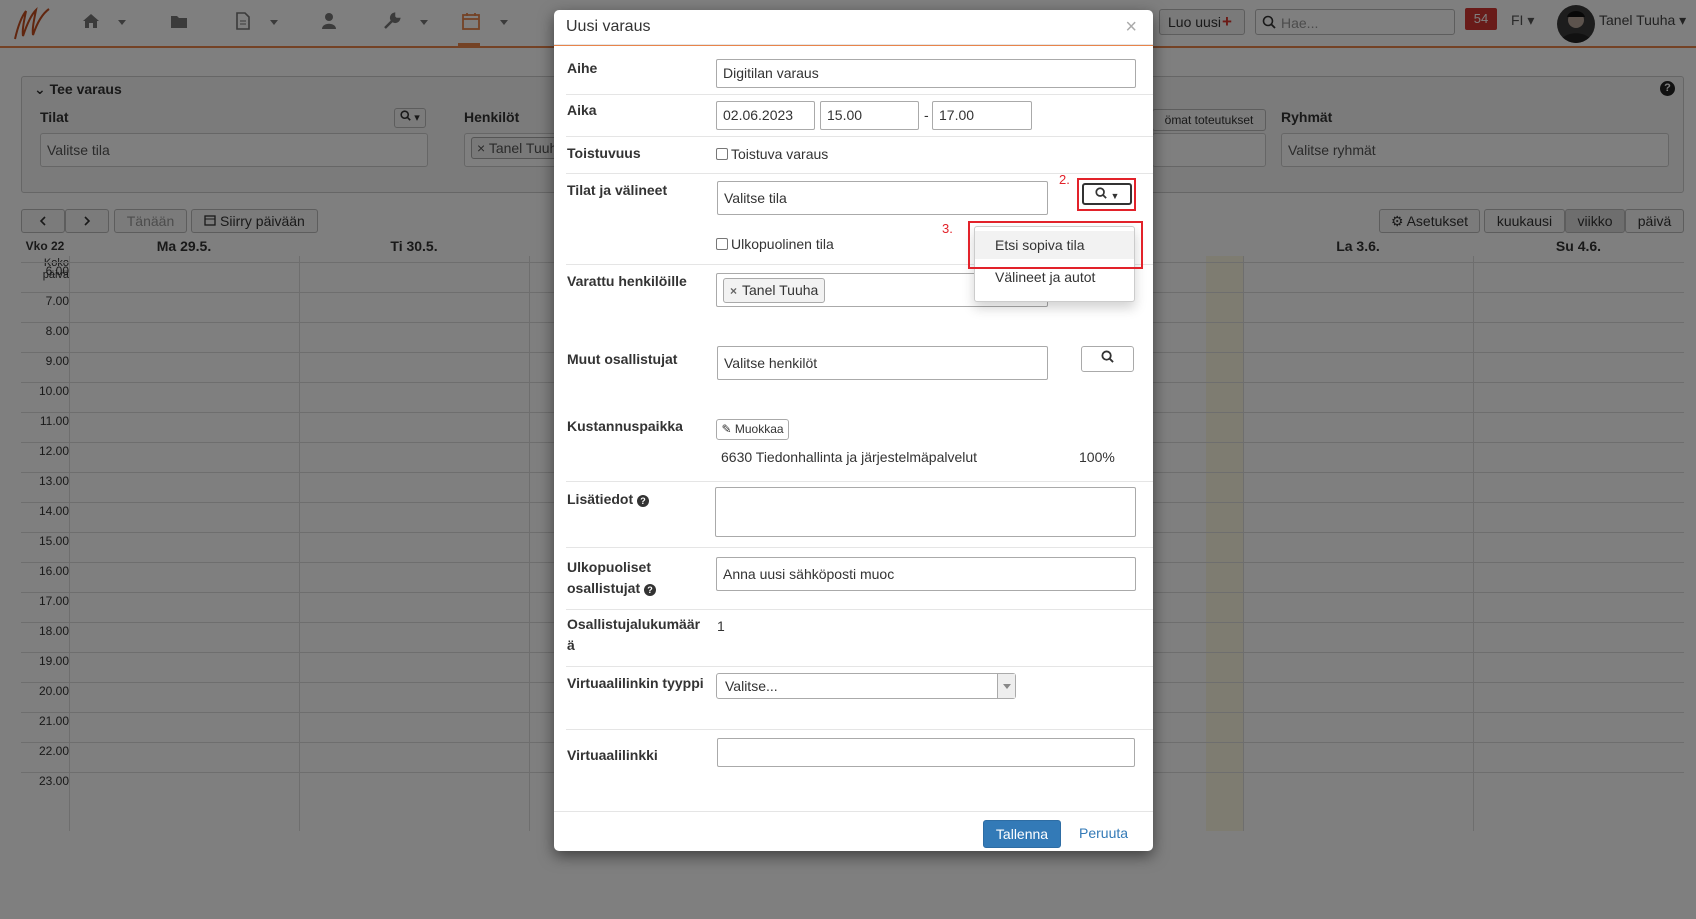 The height and width of the screenshot is (919, 1696). Describe the element at coordinates (1115, 196) in the screenshot. I see `caret-down-icon: ▼` at that location.